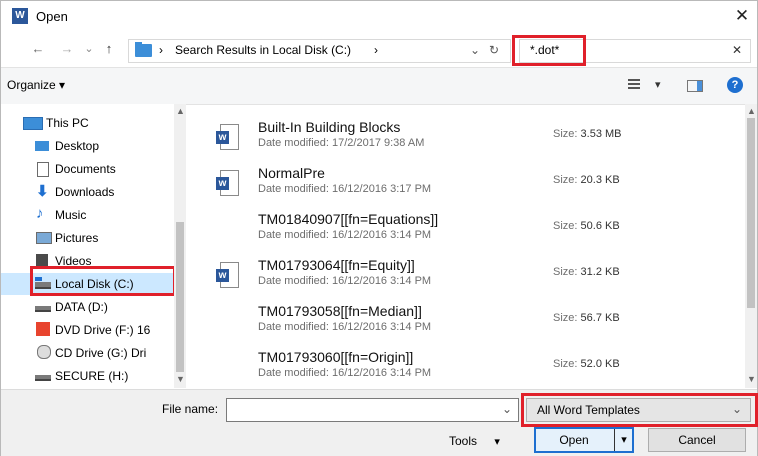 The image size is (758, 456). Describe the element at coordinates (497, 442) in the screenshot. I see `tools-dropdown-icon: ▾` at that location.